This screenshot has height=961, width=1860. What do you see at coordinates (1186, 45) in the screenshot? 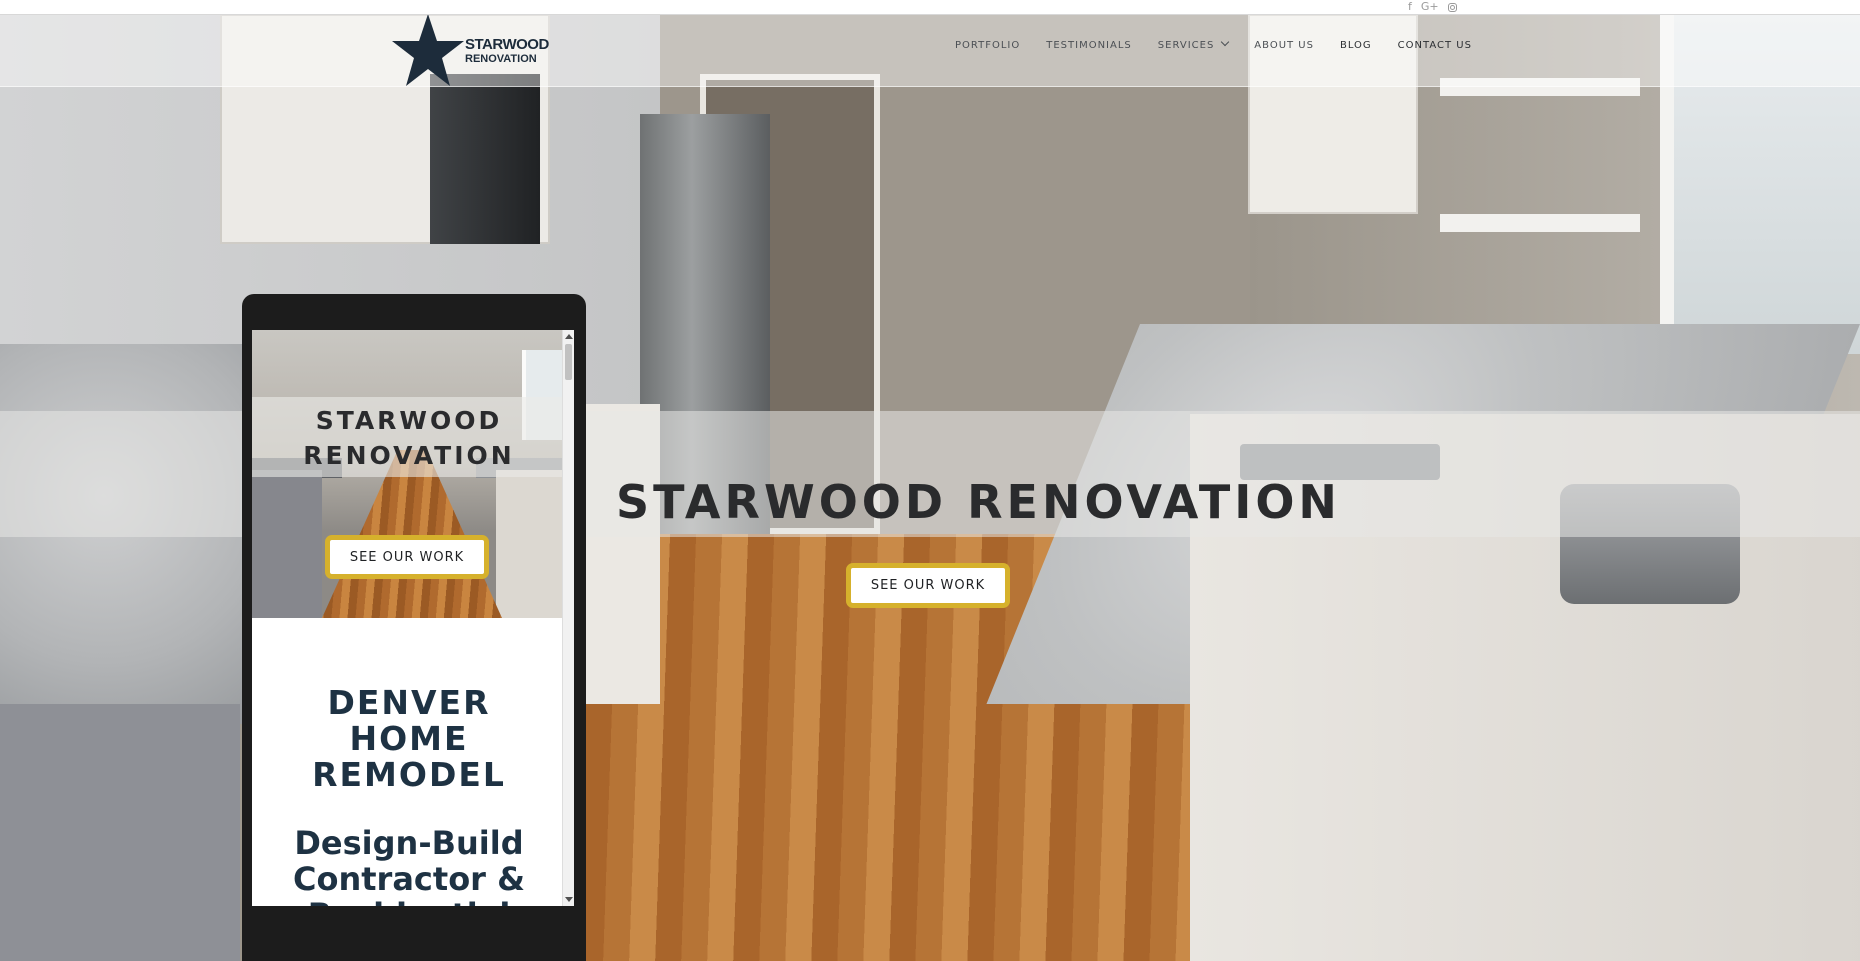
I see `nav-services-label: SERVICES` at bounding box center [1186, 45].